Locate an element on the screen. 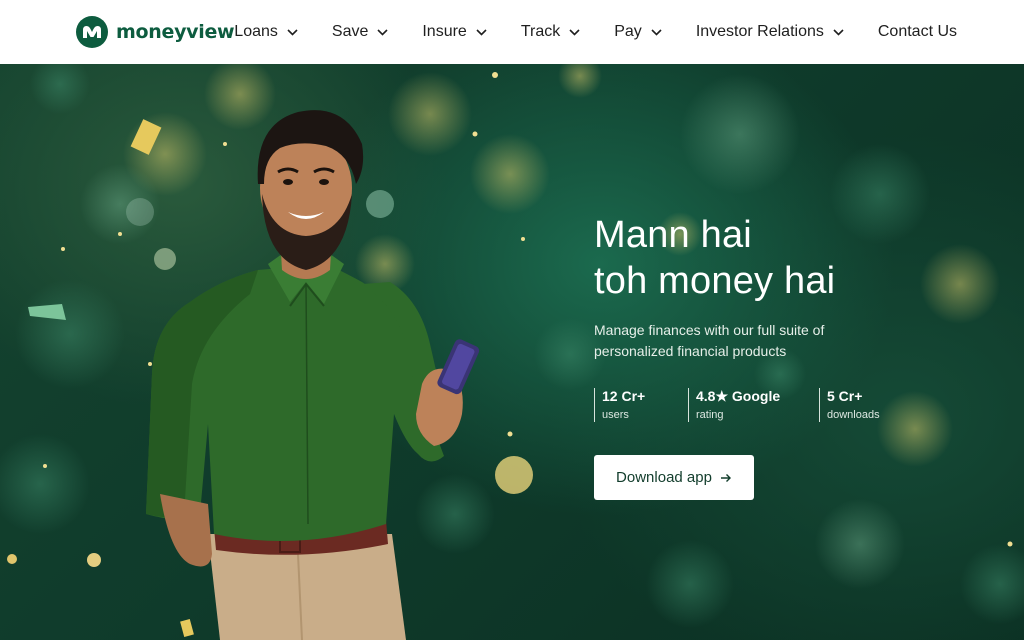  nav-item-label: Investor Relations is located at coordinates (759, 31).